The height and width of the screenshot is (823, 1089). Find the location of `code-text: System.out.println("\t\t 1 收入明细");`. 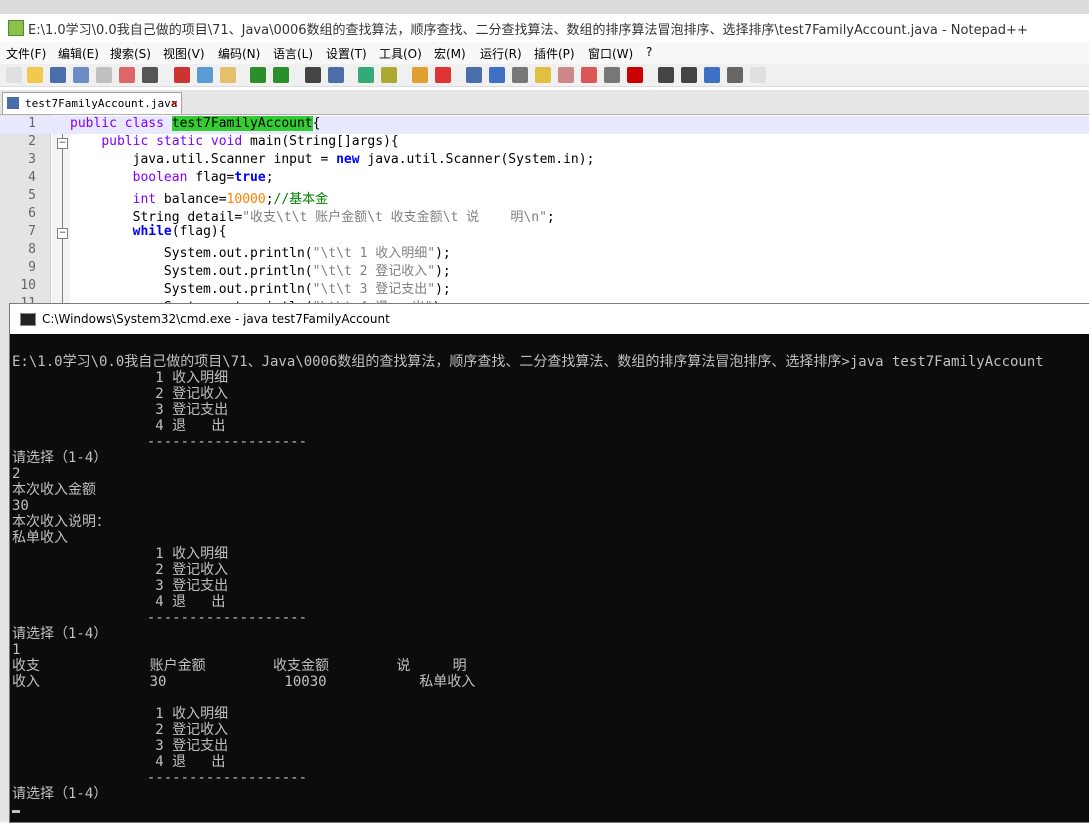

code-text: System.out.println("\t\t 1 收入明细"); is located at coordinates (260, 253).